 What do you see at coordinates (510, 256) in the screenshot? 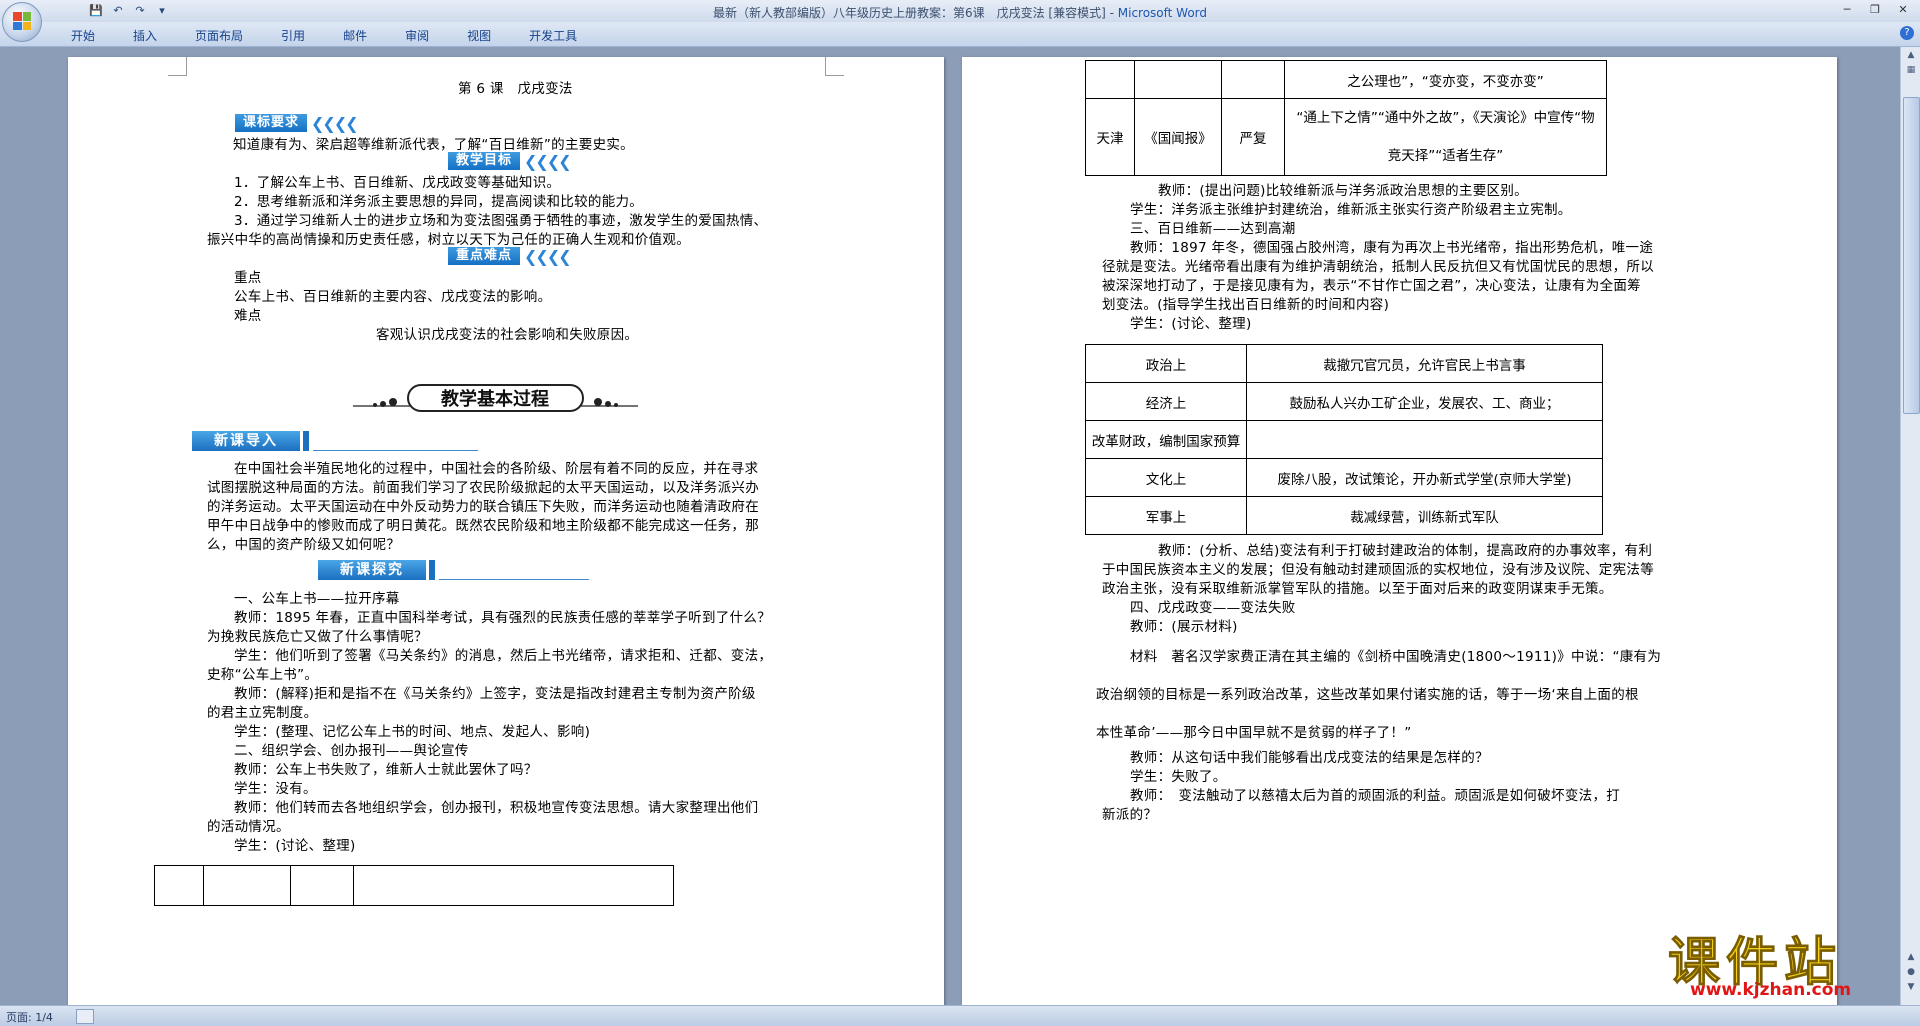
I see `banner-keypoints: 重点难点 ❮❮❮❮` at bounding box center [510, 256].